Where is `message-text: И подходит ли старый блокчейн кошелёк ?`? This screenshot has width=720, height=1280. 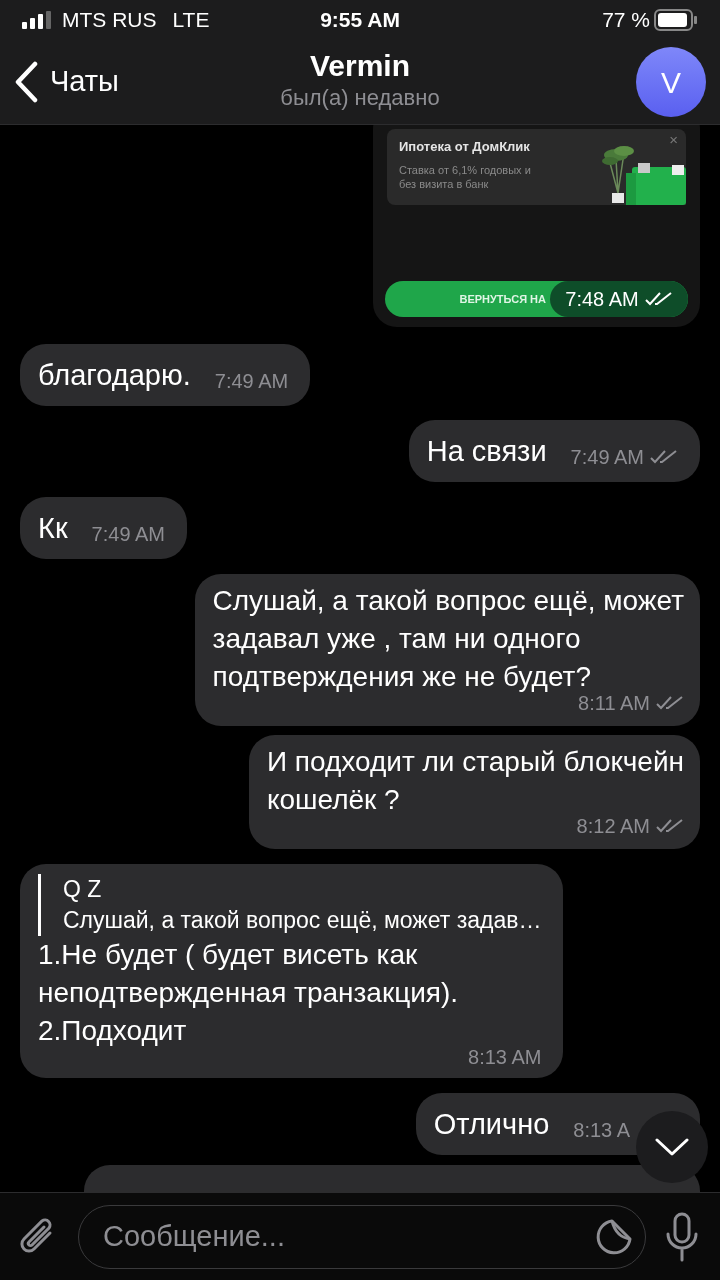 message-text: И подходит ли старый блокчейн кошелёк ? is located at coordinates (475, 781).